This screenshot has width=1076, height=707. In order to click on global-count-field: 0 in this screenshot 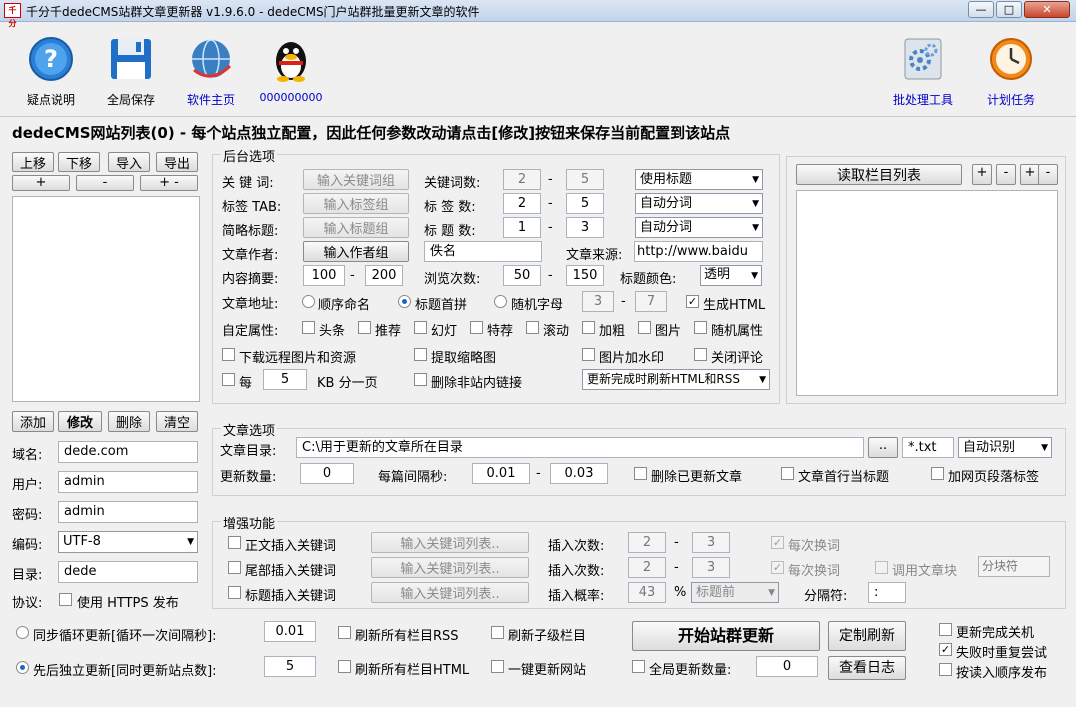, I will do `click(787, 666)`.